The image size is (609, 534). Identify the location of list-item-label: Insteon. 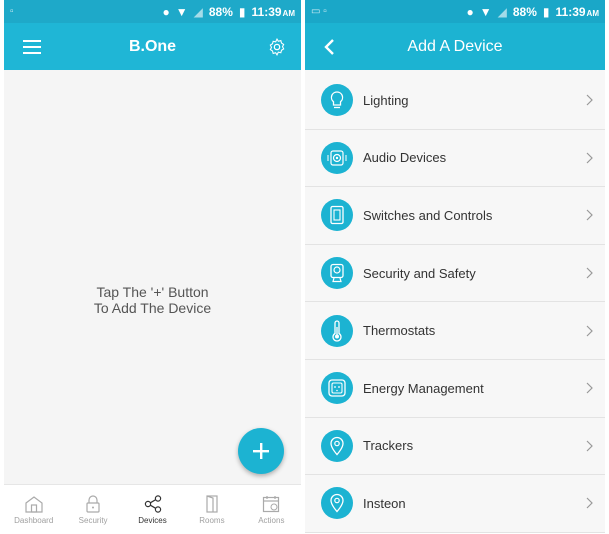
(384, 503).